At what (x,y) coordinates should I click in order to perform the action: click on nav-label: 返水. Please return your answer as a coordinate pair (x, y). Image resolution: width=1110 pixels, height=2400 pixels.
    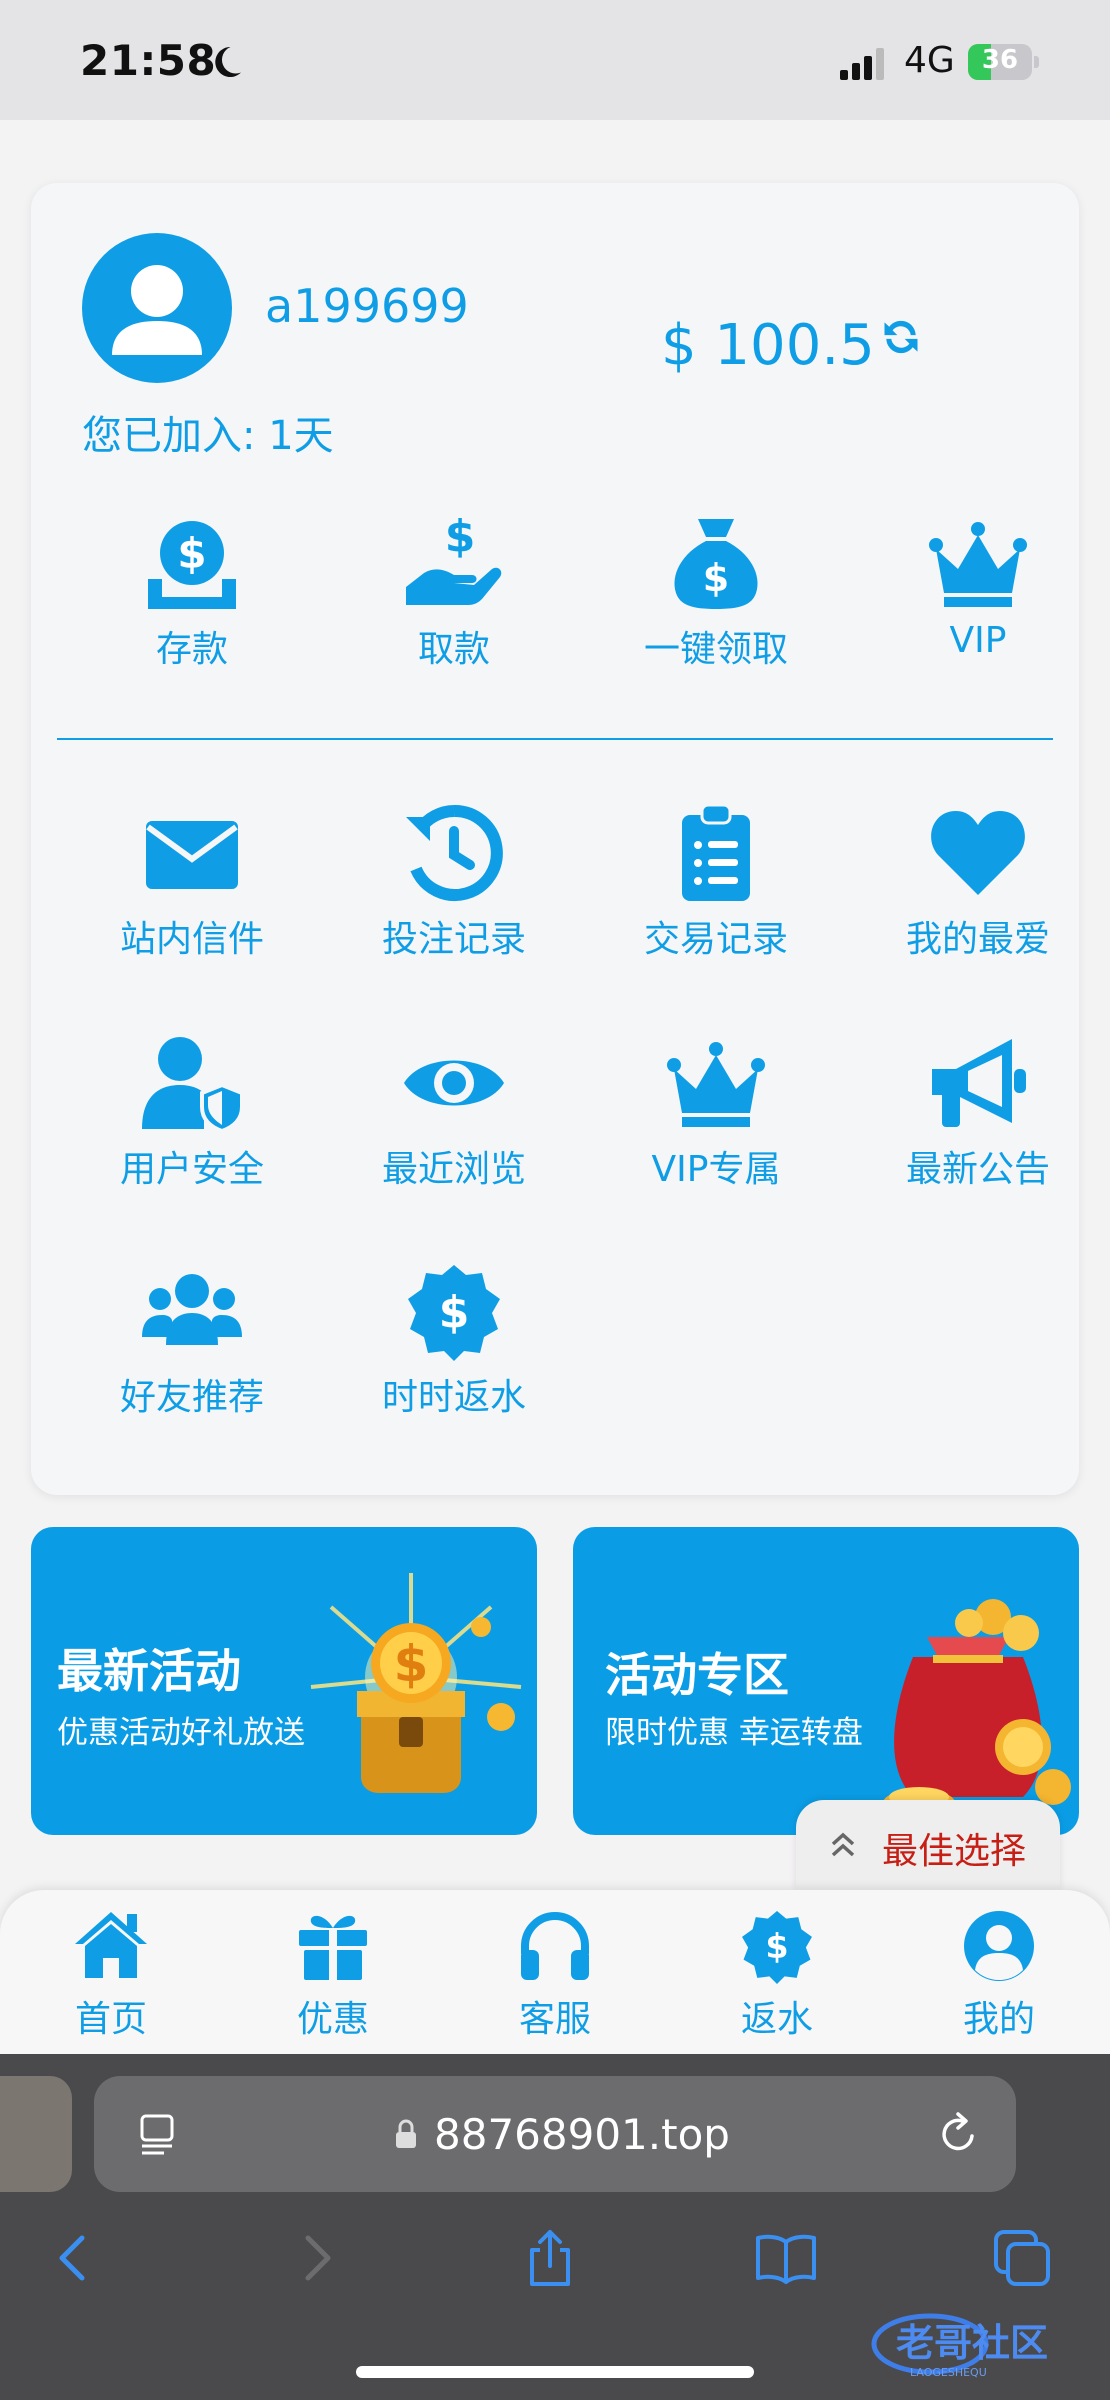
    Looking at the image, I should click on (776, 2019).